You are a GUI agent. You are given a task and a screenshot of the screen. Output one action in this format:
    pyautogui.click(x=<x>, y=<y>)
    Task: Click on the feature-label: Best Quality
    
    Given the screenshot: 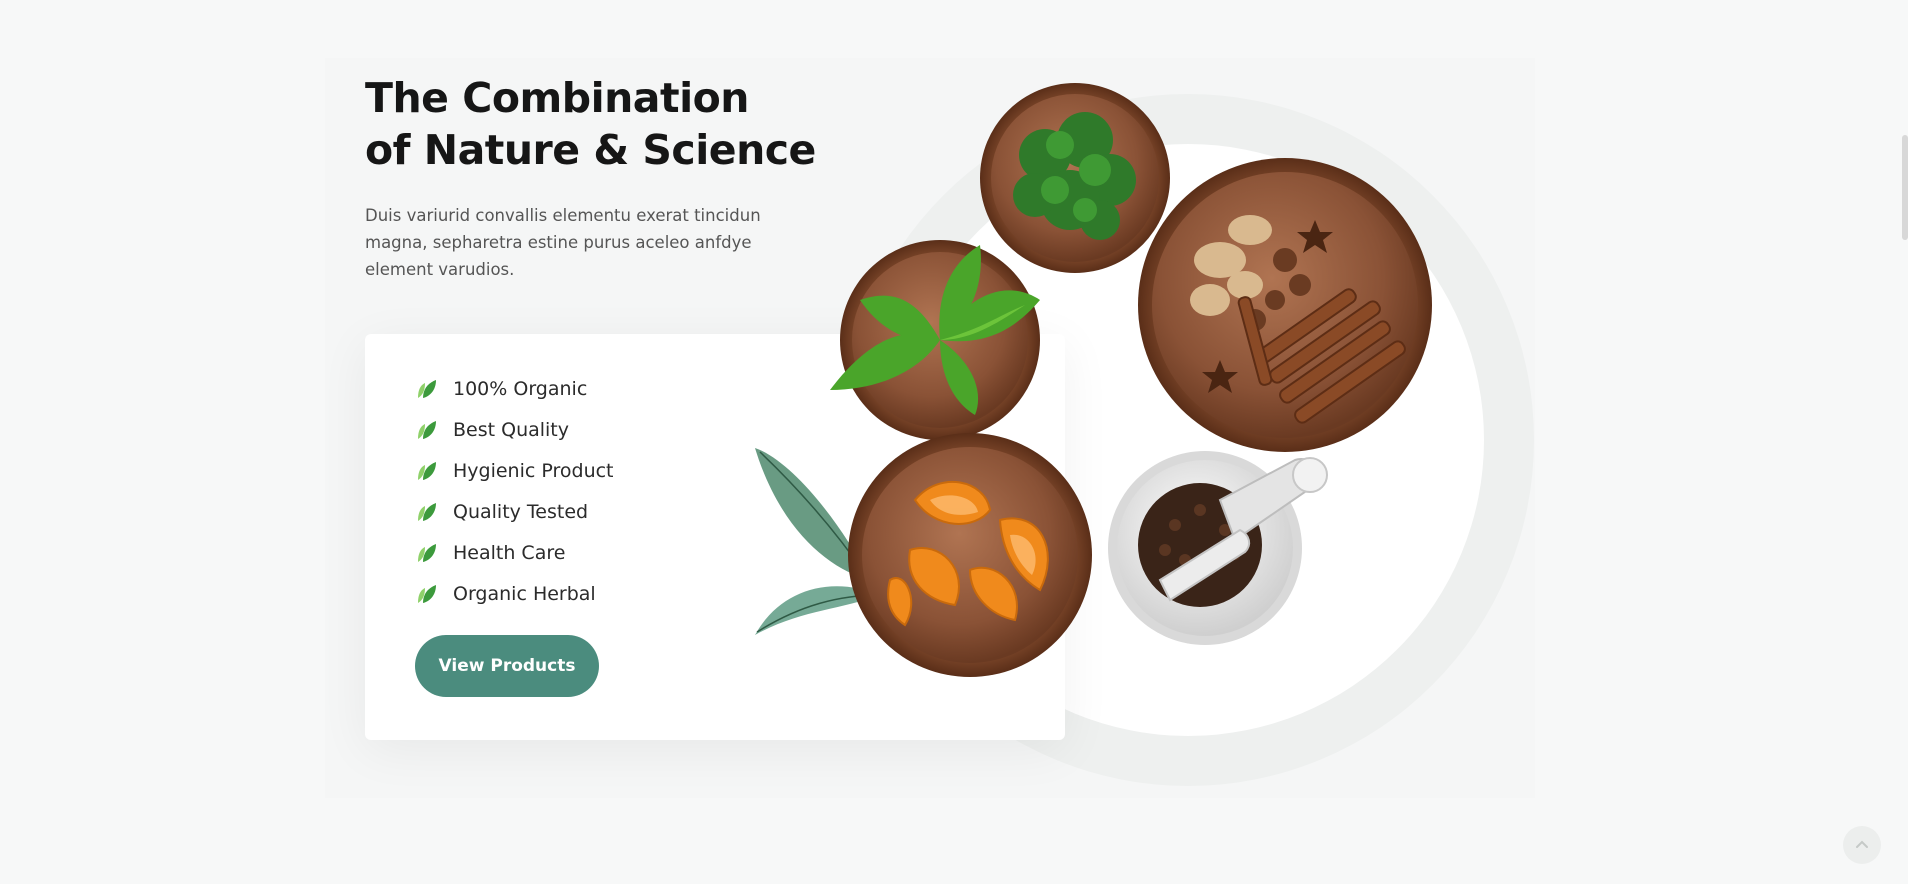 What is the action you would take?
    pyautogui.click(x=511, y=429)
    